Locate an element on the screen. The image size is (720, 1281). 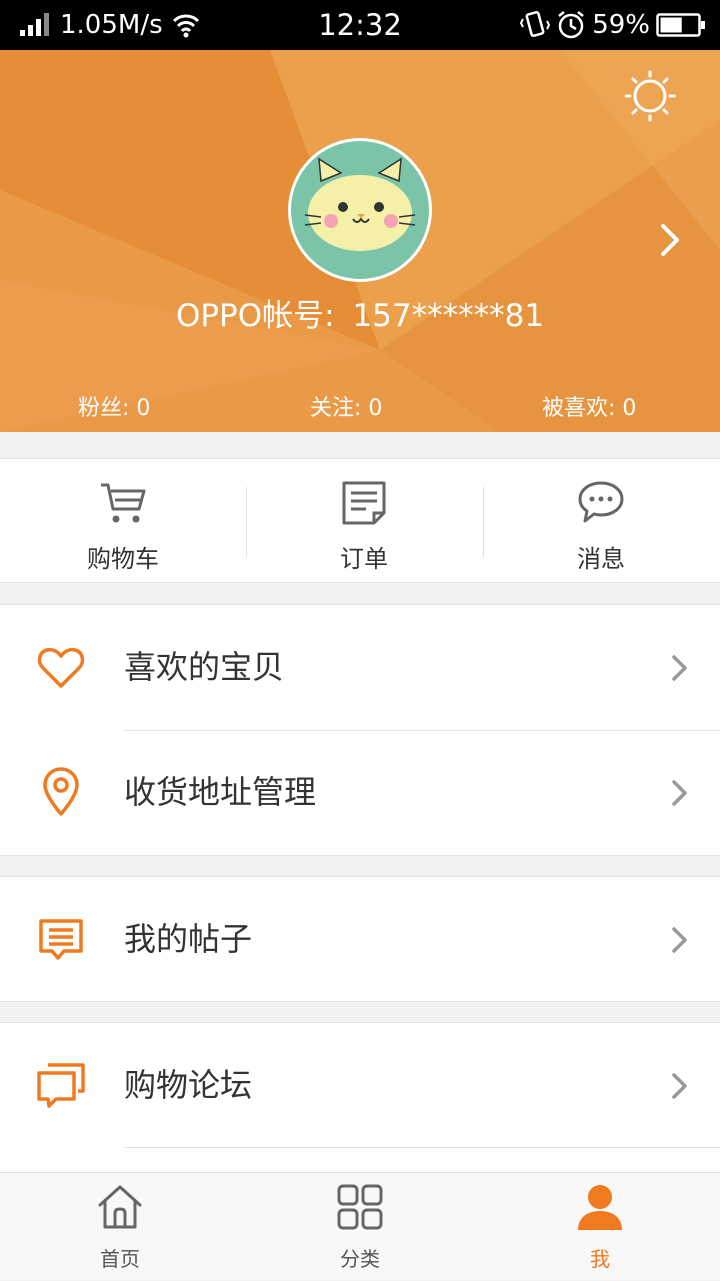
settings-icon is located at coordinates (650, 96).